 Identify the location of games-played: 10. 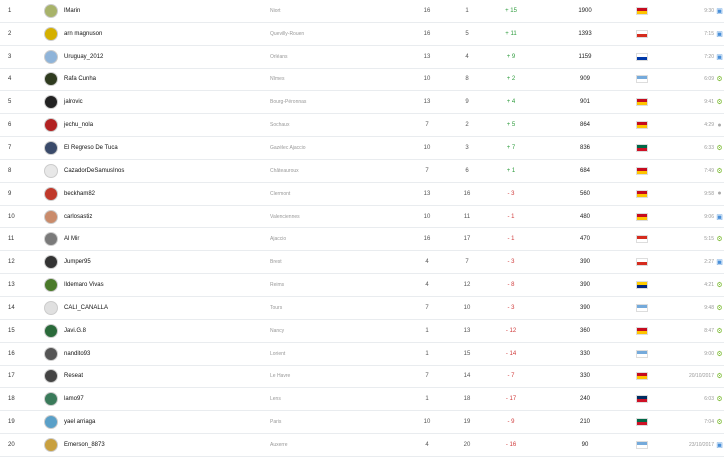
(427, 216).